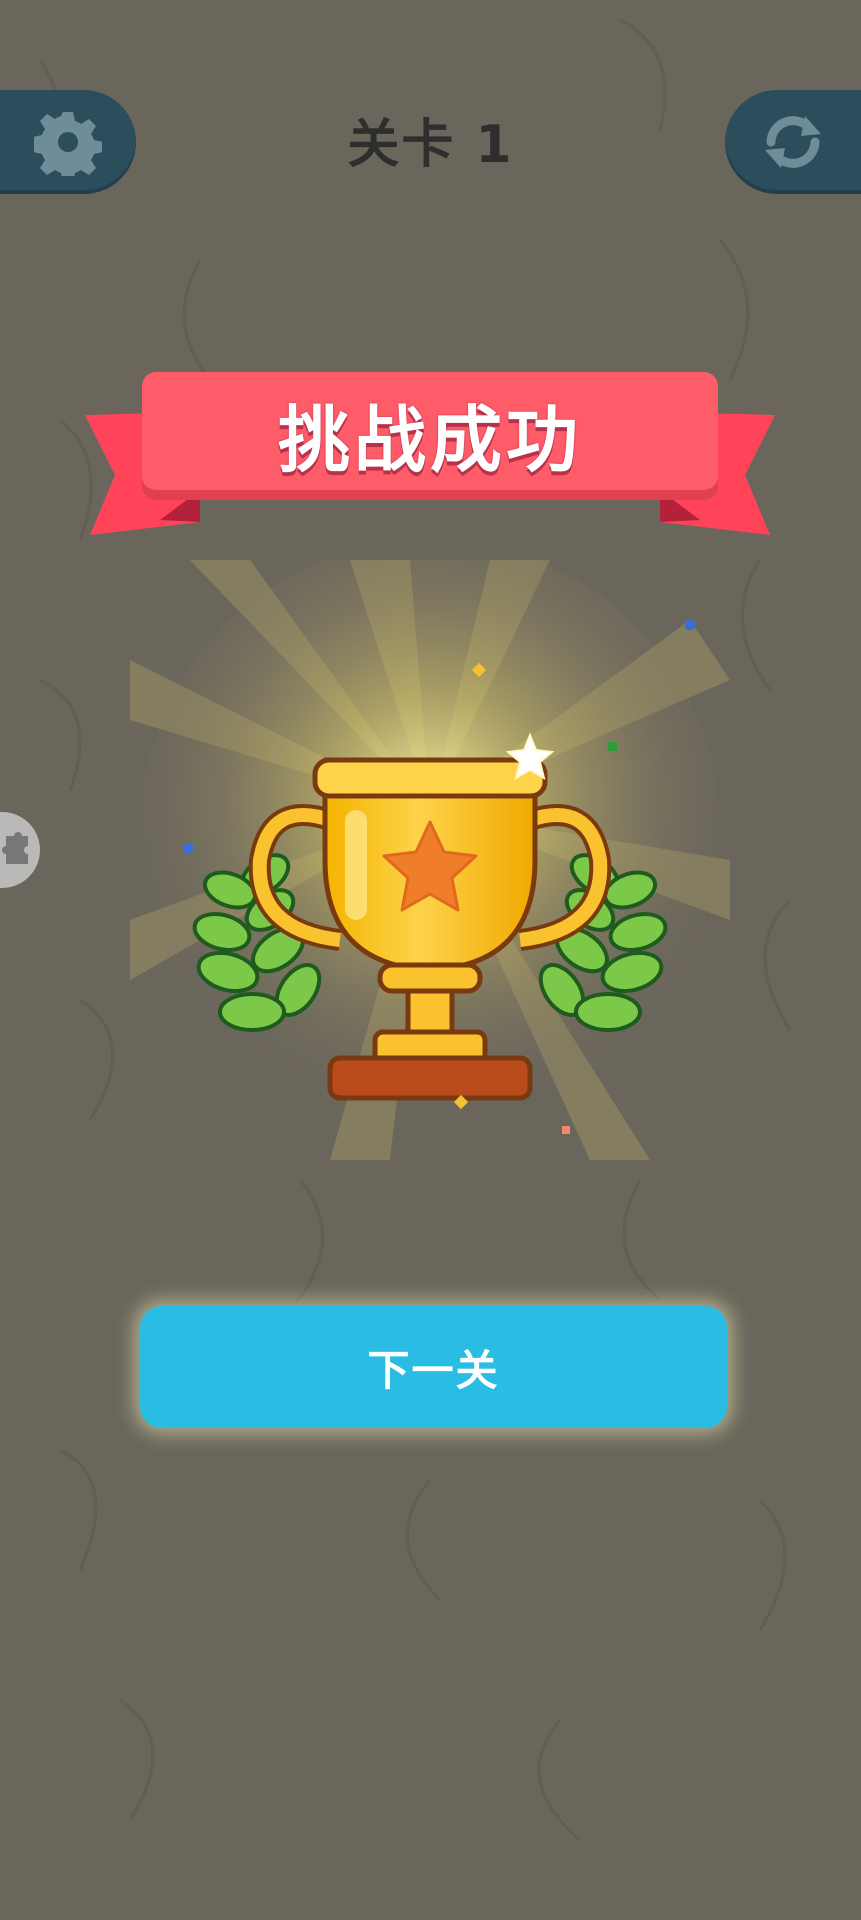  What do you see at coordinates (433, 1370) in the screenshot?
I see `next-level-label: 下一关` at bounding box center [433, 1370].